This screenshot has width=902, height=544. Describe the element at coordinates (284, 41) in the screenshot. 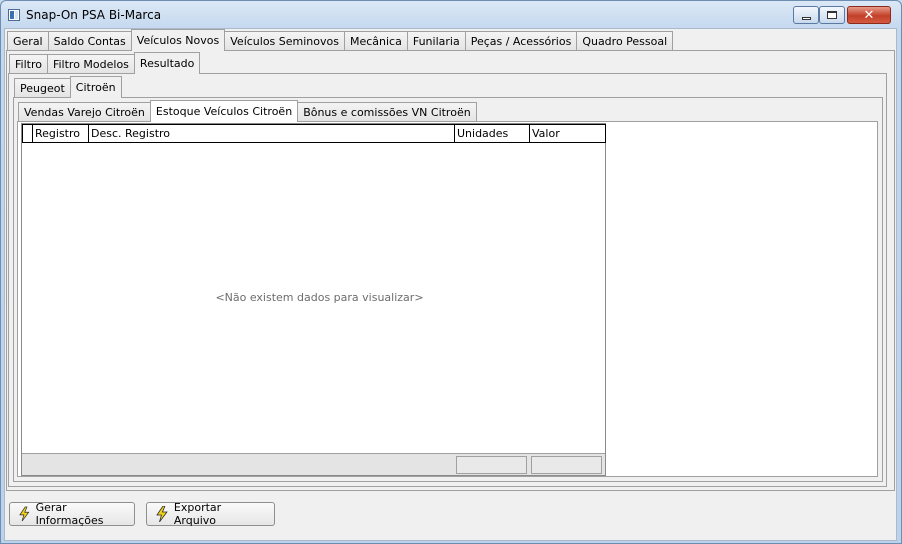

I see `tab-veiculos-seminovos: Veículos Seminovos` at that location.